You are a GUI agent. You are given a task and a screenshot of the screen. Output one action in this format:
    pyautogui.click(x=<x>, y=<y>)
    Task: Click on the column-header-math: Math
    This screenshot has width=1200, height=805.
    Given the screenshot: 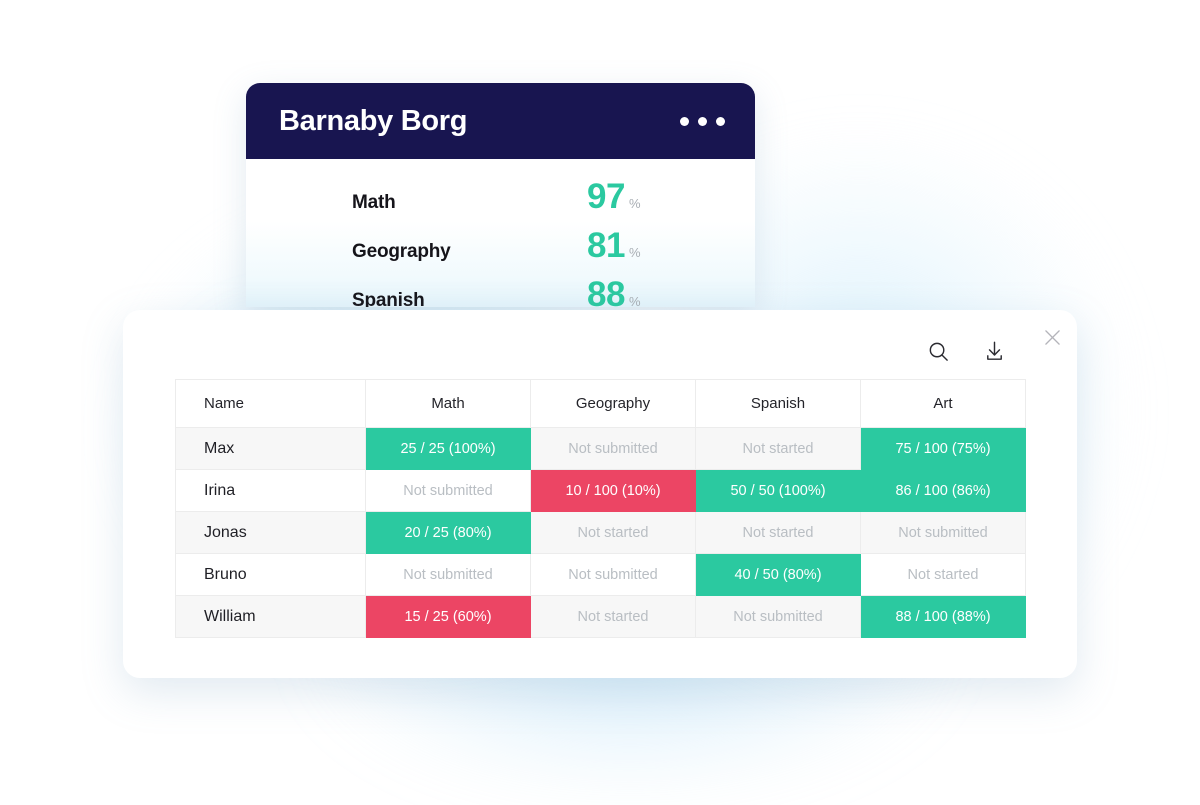 What is the action you would take?
    pyautogui.click(x=448, y=403)
    